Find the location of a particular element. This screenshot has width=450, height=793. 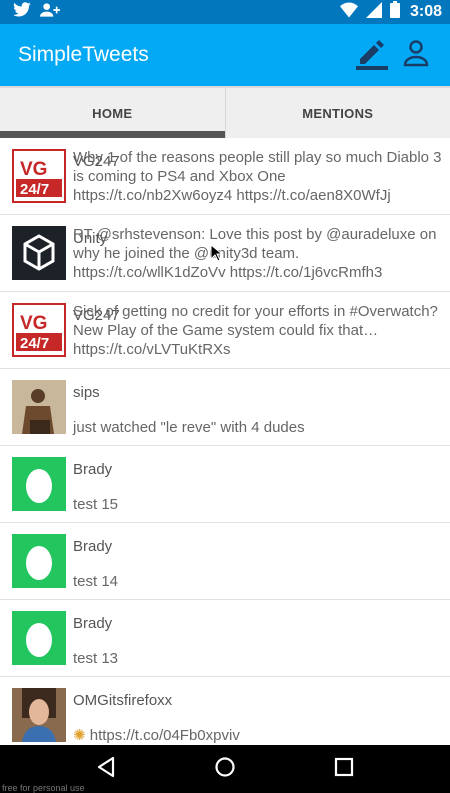

mouse-cursor-icon is located at coordinates (217, 255).